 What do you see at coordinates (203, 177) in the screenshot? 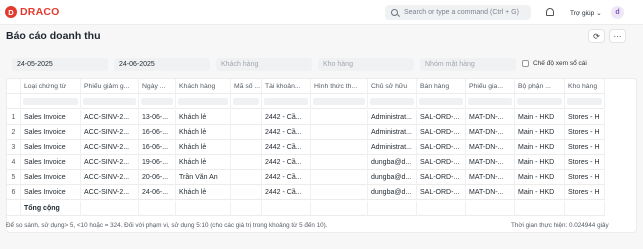
I see `table-cell: Trần Văn An` at bounding box center [203, 177].